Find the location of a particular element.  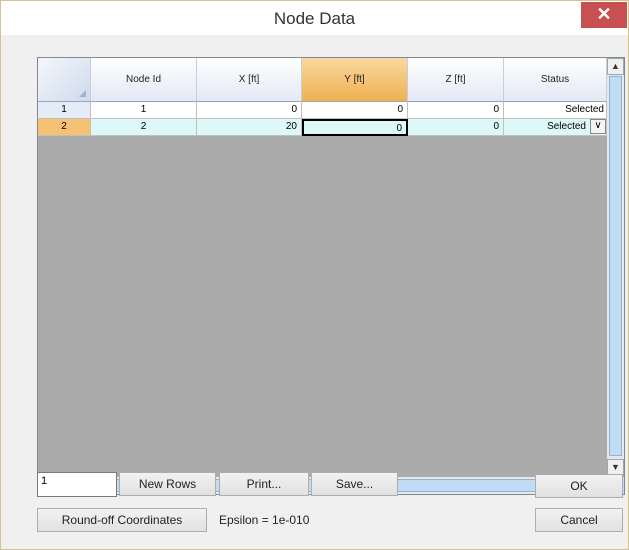

new-rows-count-input: 1 is located at coordinates (77, 484).